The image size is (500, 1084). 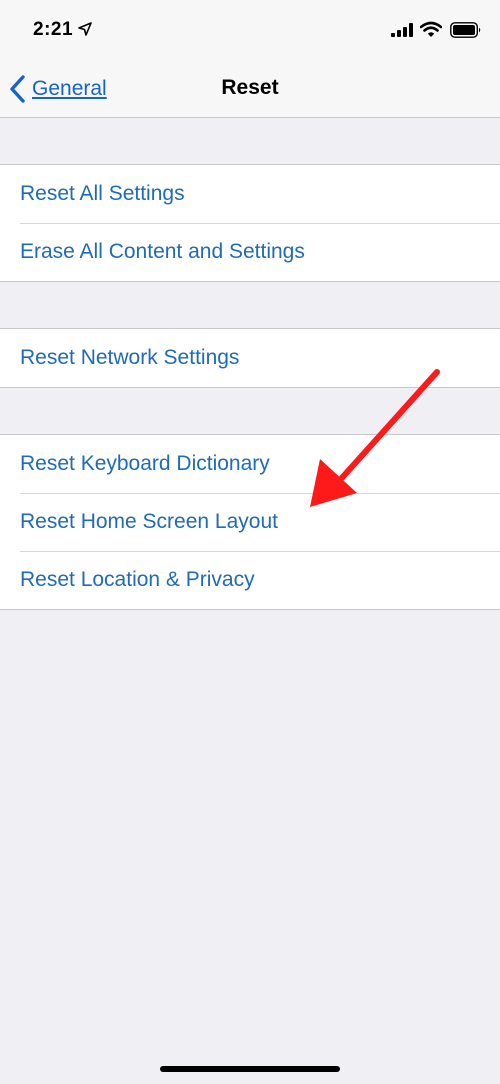 I want to click on status-bar: 2:21, so click(x=250, y=31).